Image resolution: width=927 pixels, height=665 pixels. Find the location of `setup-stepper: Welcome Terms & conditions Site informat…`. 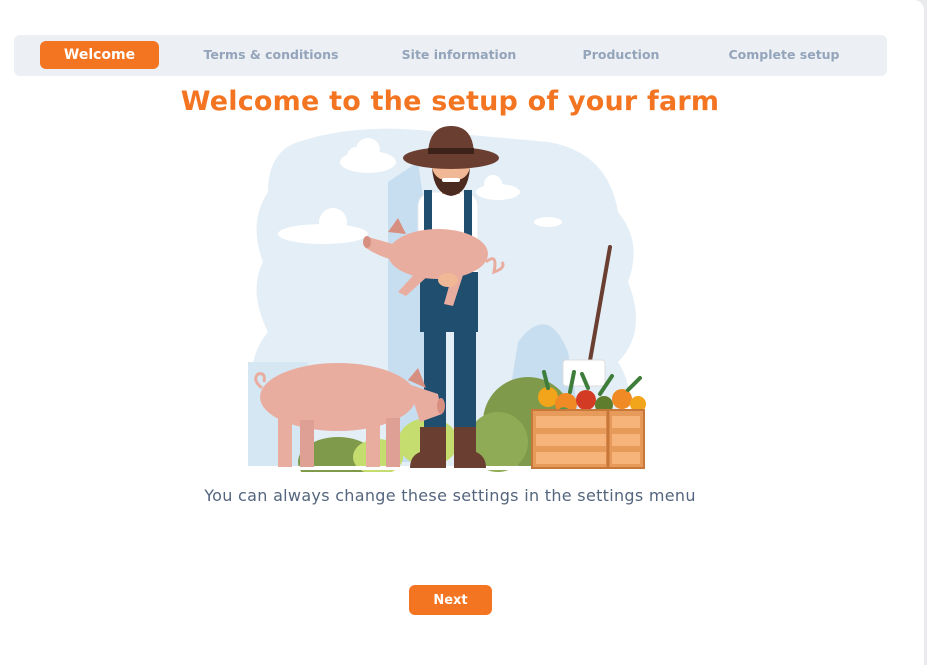

setup-stepper: Welcome Terms & conditions Site informat… is located at coordinates (450, 55).